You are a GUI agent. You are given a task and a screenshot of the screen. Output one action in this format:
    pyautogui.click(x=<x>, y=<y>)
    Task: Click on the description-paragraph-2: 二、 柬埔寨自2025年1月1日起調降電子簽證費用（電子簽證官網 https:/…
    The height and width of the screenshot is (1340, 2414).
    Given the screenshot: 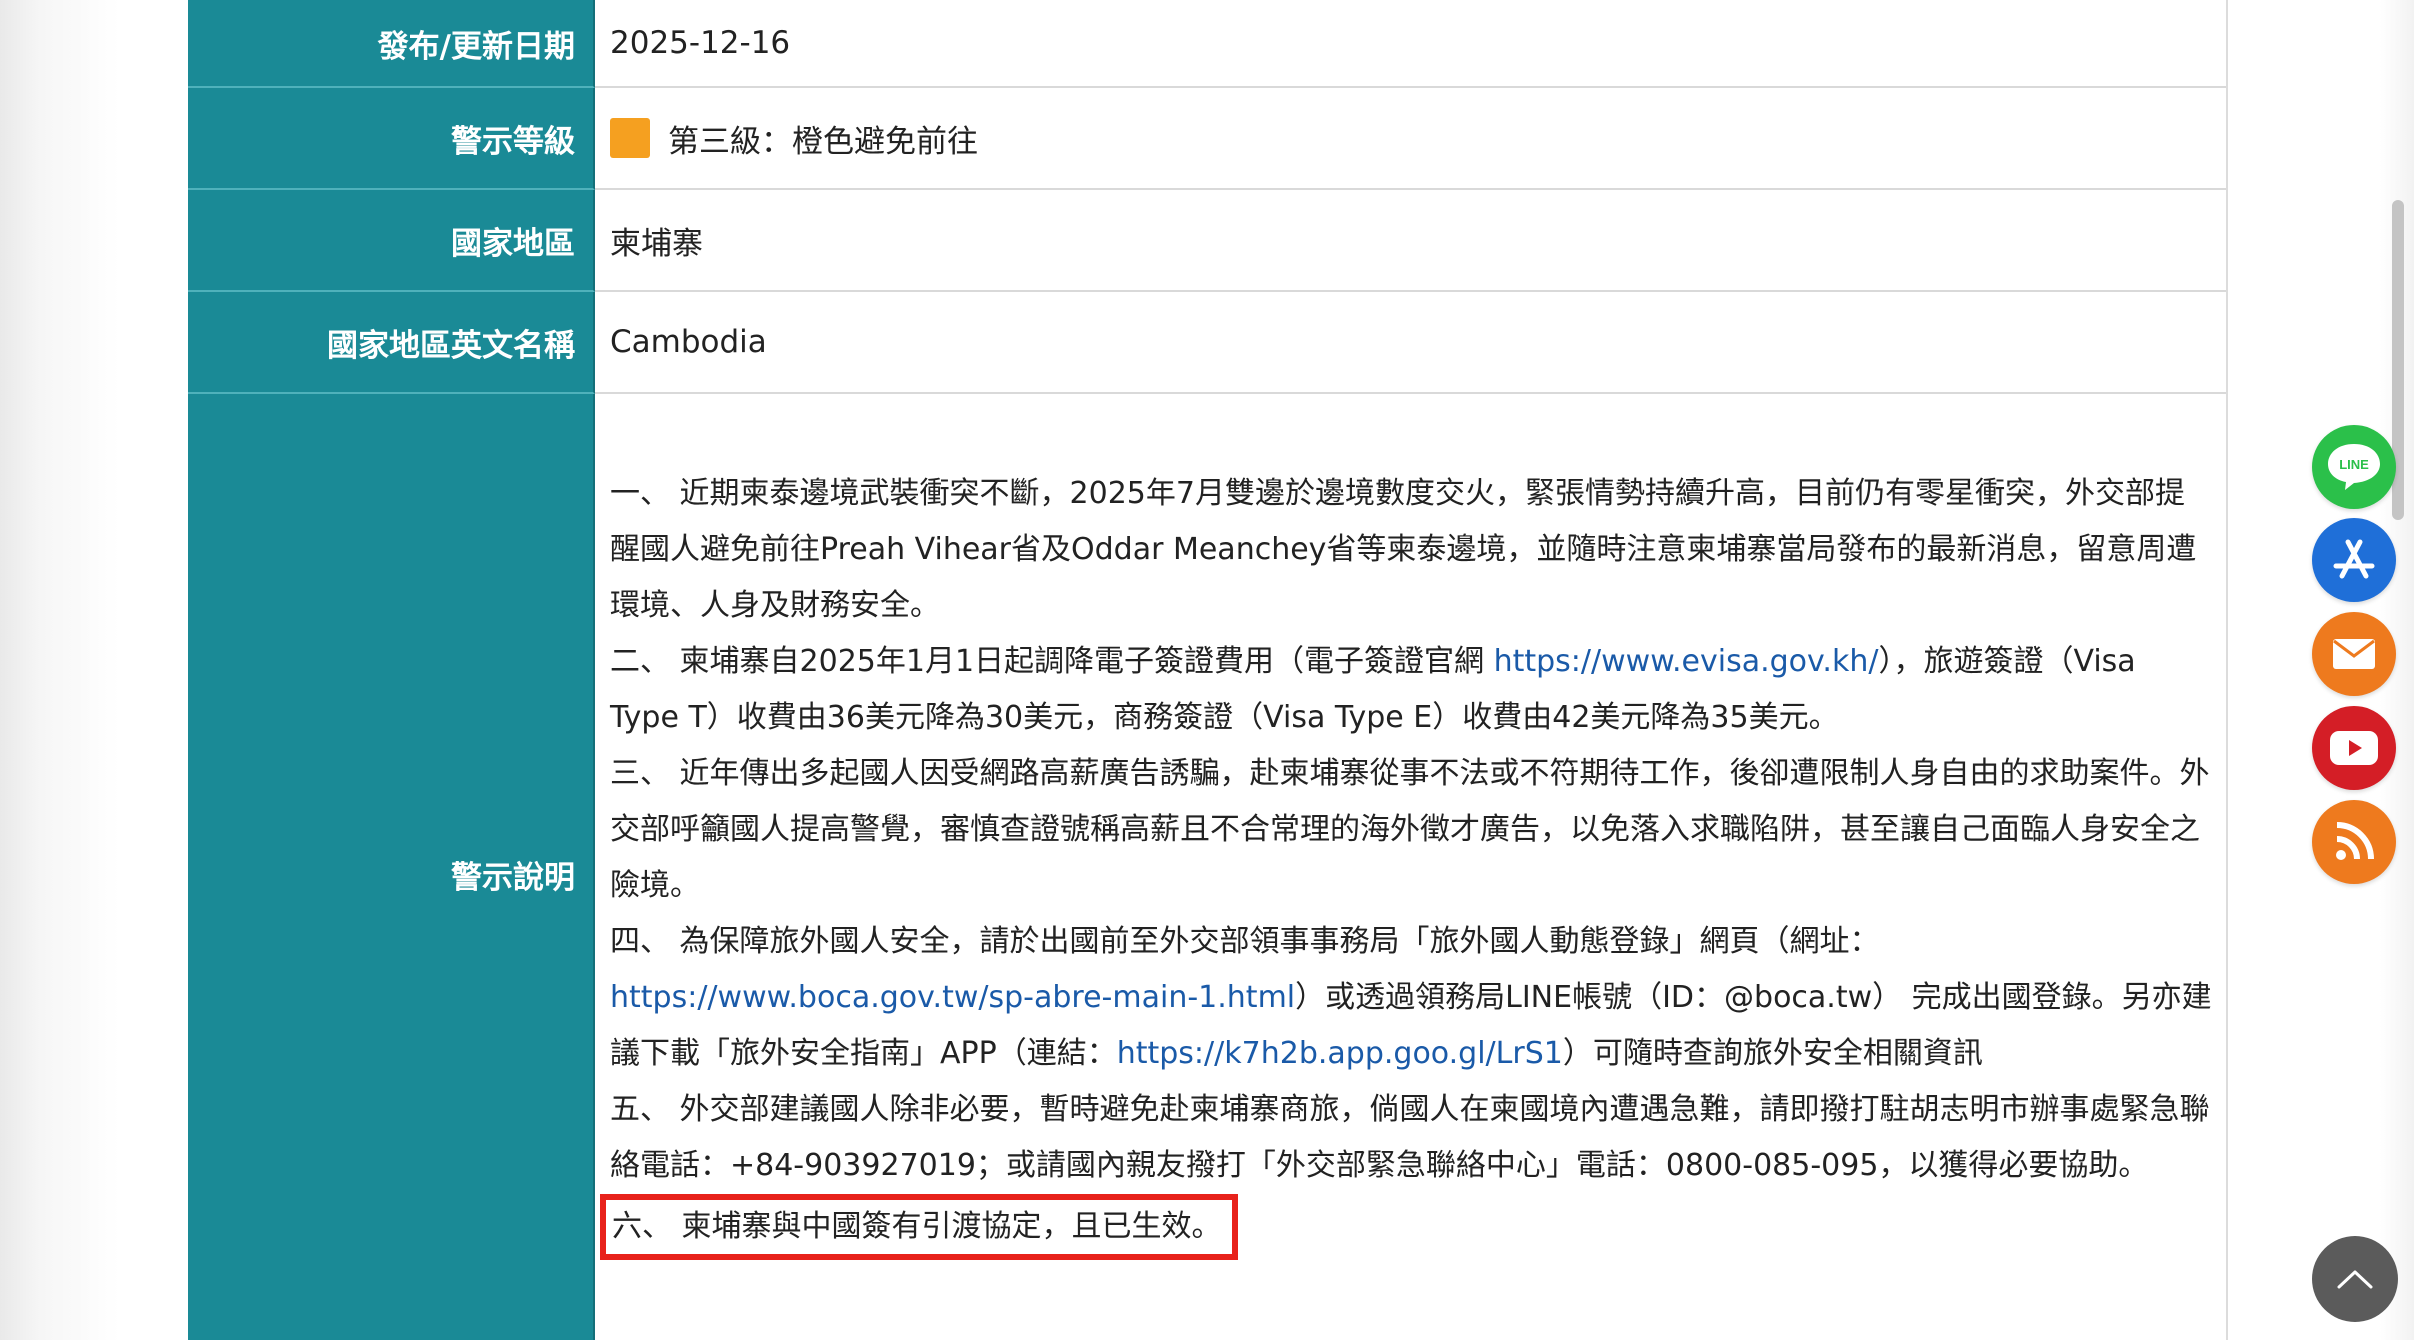 What is the action you would take?
    pyautogui.click(x=1412, y=690)
    